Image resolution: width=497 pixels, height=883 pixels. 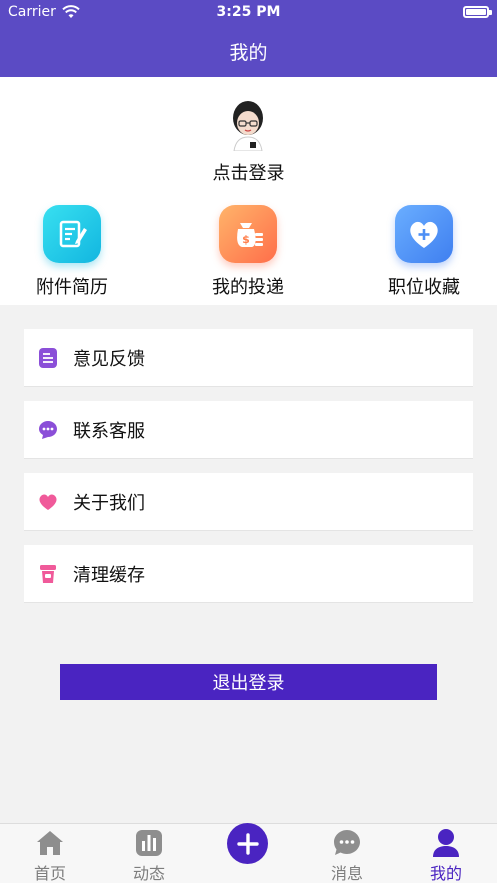 I want to click on tab-label: 消息, so click(x=346, y=873).